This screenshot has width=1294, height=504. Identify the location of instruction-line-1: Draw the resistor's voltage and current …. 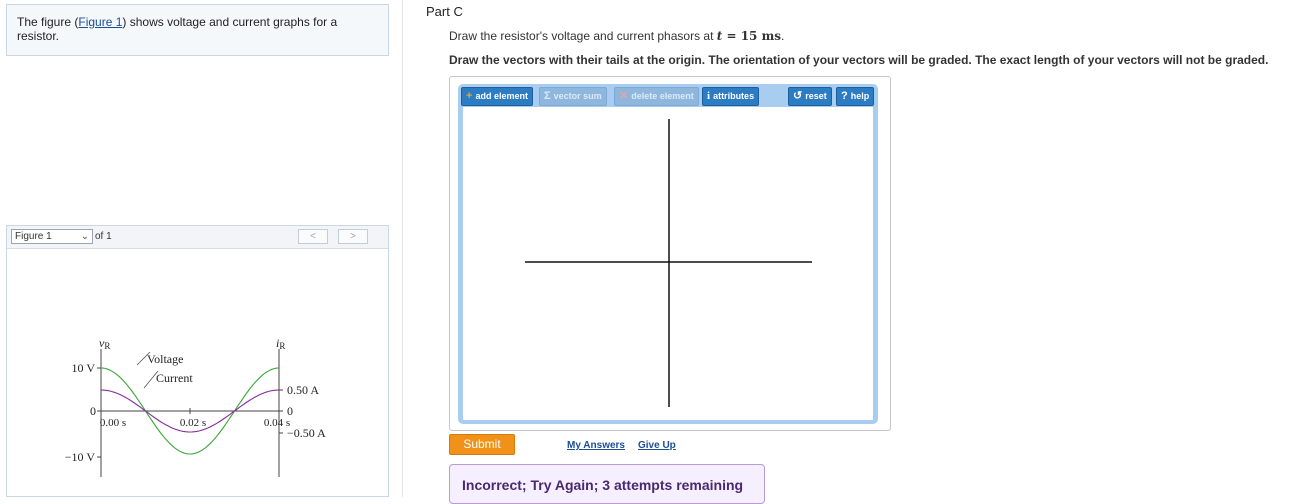
(616, 36).